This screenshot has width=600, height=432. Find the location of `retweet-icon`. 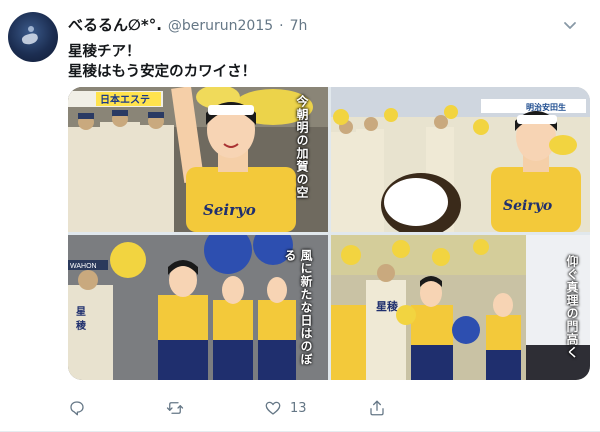

retweet-icon is located at coordinates (175, 408).